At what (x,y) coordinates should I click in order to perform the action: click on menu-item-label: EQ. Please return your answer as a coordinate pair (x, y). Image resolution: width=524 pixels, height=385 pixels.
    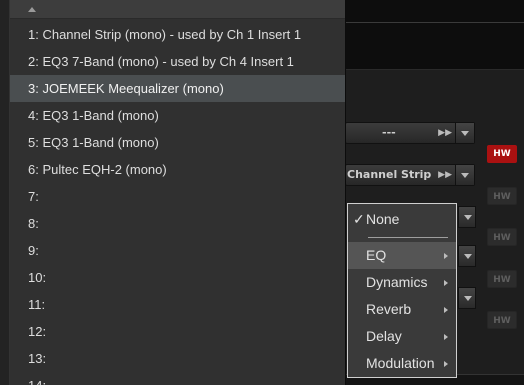
    Looking at the image, I should click on (376, 255).